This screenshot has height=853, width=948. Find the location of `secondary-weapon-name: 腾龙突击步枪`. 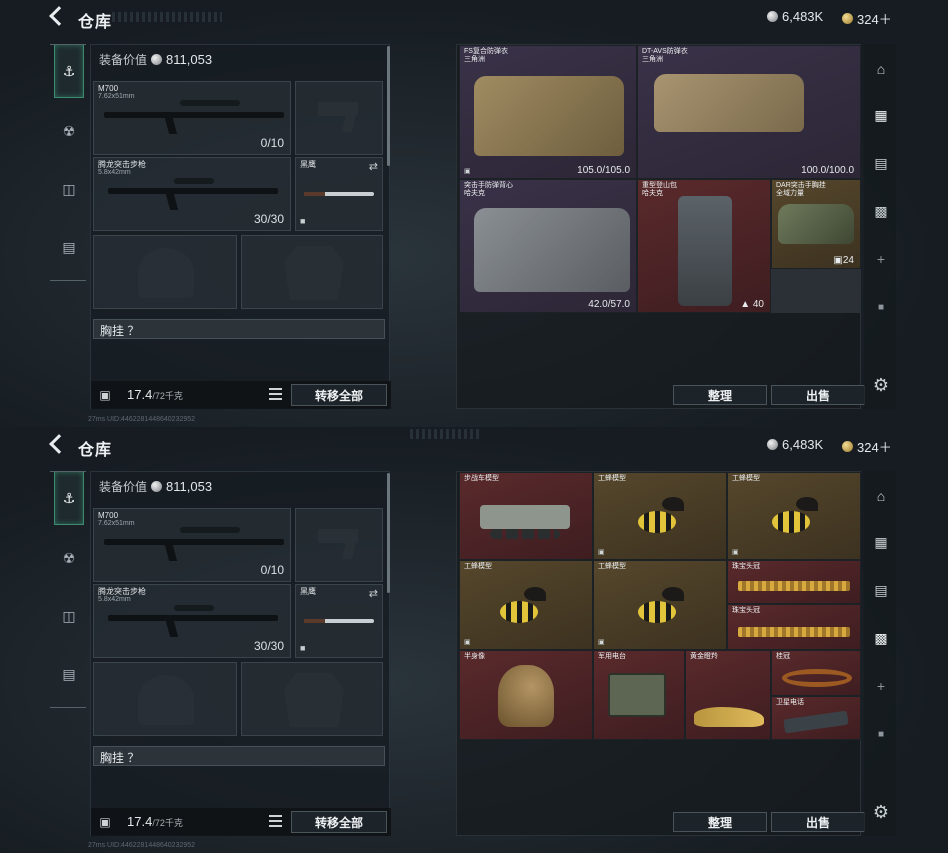

secondary-weapon-name: 腾龙突击步枪 is located at coordinates (122, 164).